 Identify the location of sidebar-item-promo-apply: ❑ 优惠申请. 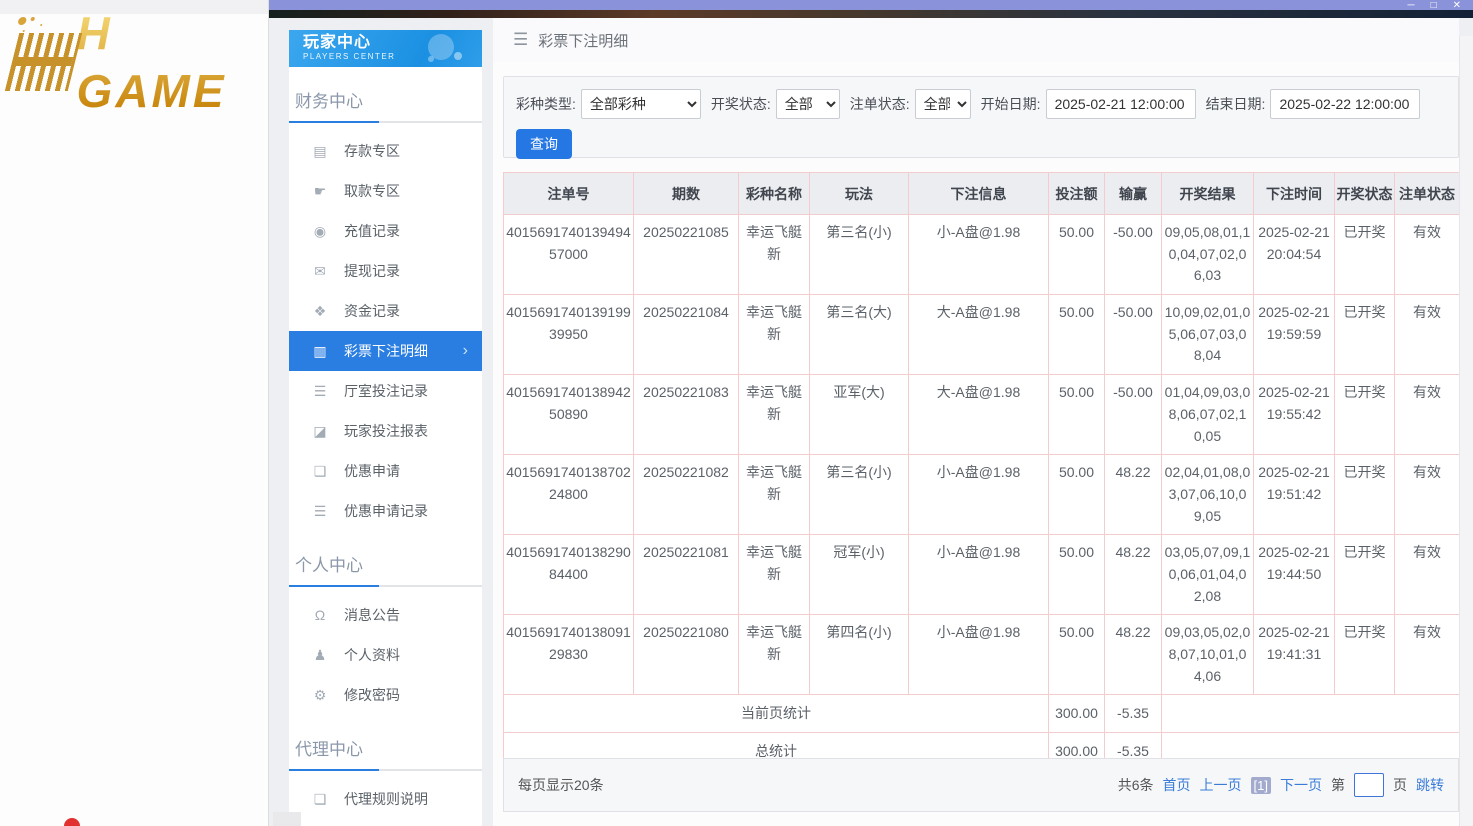
(385, 471).